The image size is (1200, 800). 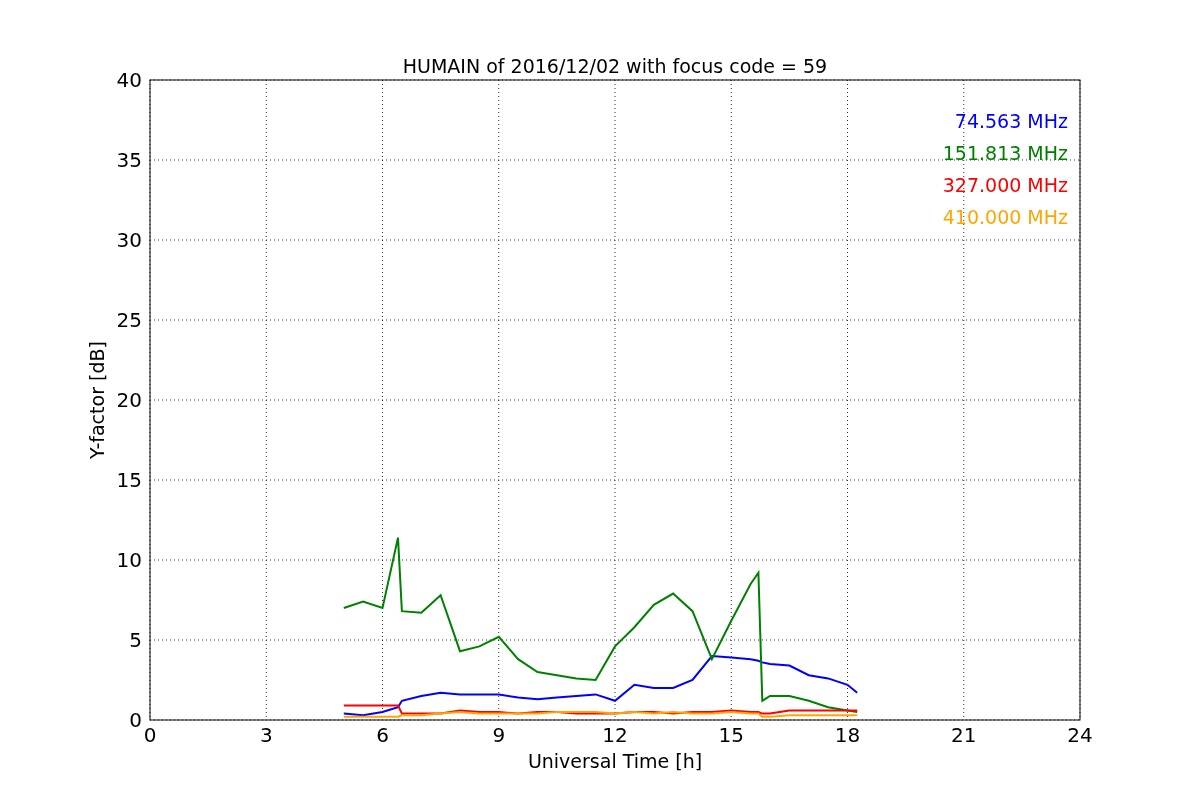 I want to click on chart-title: HUMAIN of 2016/12/02 with focus code = 59, so click(x=615, y=66).